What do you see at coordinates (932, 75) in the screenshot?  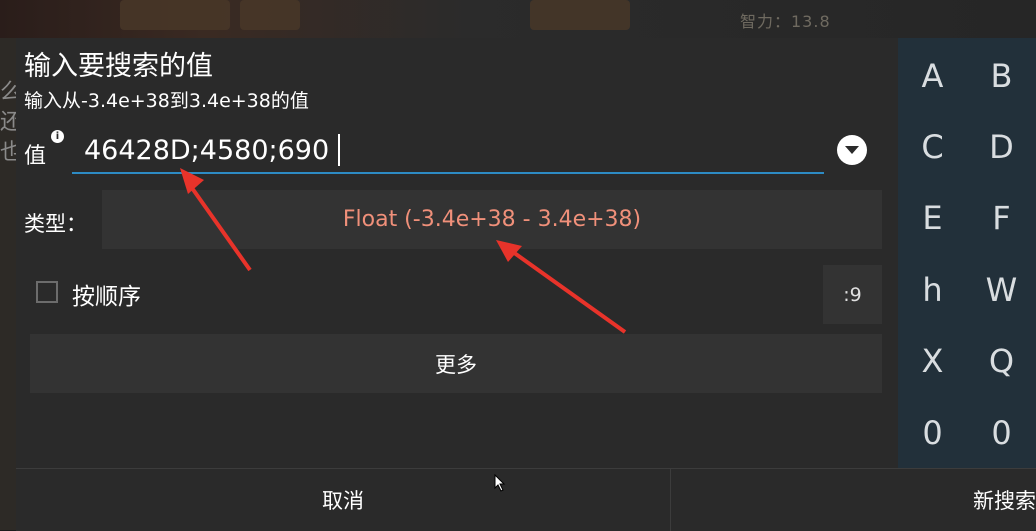 I see `keypad-key-a: A` at bounding box center [932, 75].